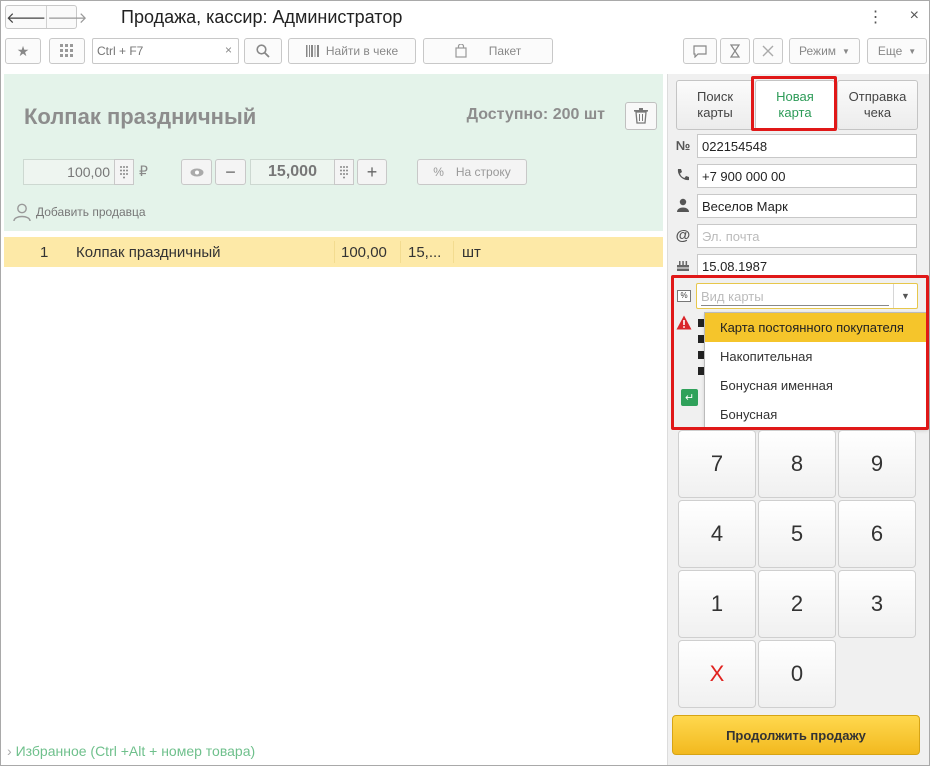 Image resolution: width=930 pixels, height=766 pixels. What do you see at coordinates (717, 604) in the screenshot?
I see `numpad-key-1: 1` at bounding box center [717, 604].